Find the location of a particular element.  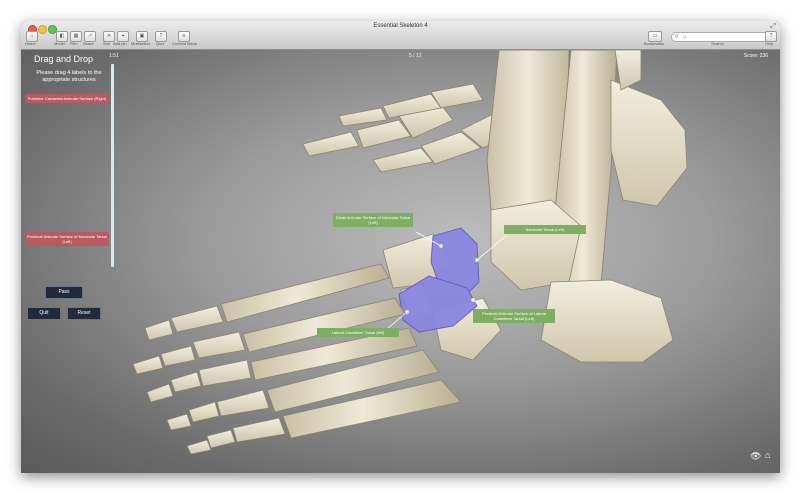

placed-label-navicular: Navicular Tarsal (Left) is located at coordinates (545, 229).